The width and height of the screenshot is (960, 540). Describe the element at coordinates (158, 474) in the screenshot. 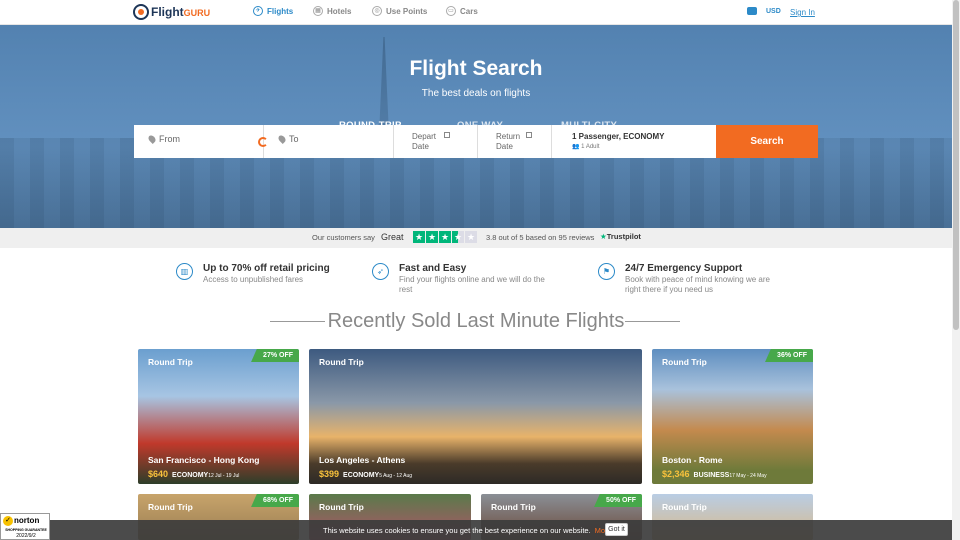

I see `card-price: $640` at that location.